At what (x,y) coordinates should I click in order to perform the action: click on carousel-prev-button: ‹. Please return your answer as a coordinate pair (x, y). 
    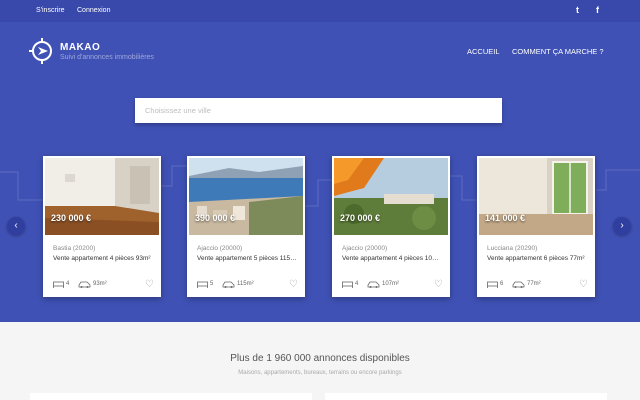
    Looking at the image, I should click on (16, 226).